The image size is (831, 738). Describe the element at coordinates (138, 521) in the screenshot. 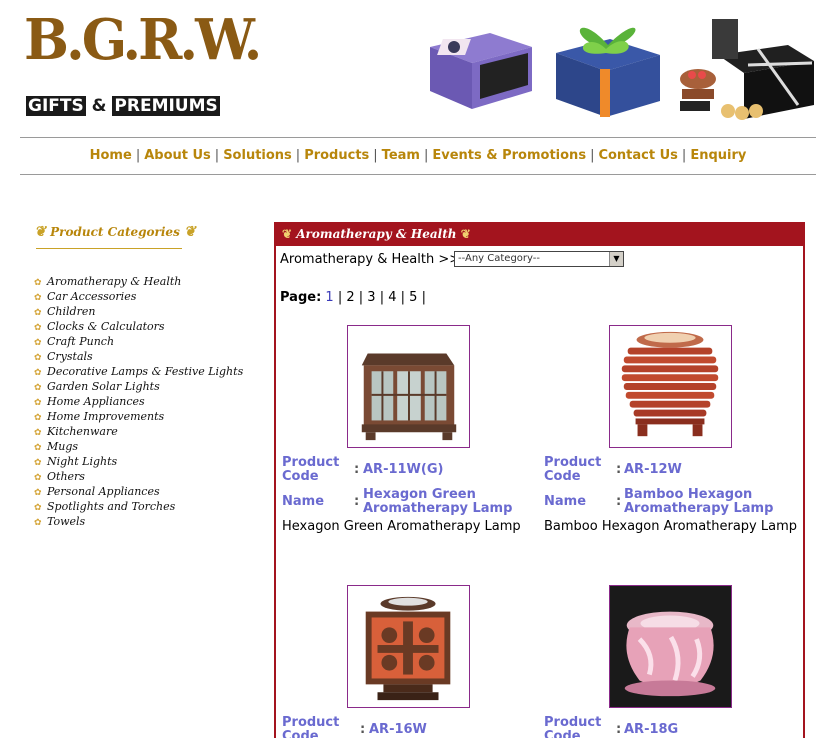

I see `category-item: ✿ Towels` at that location.